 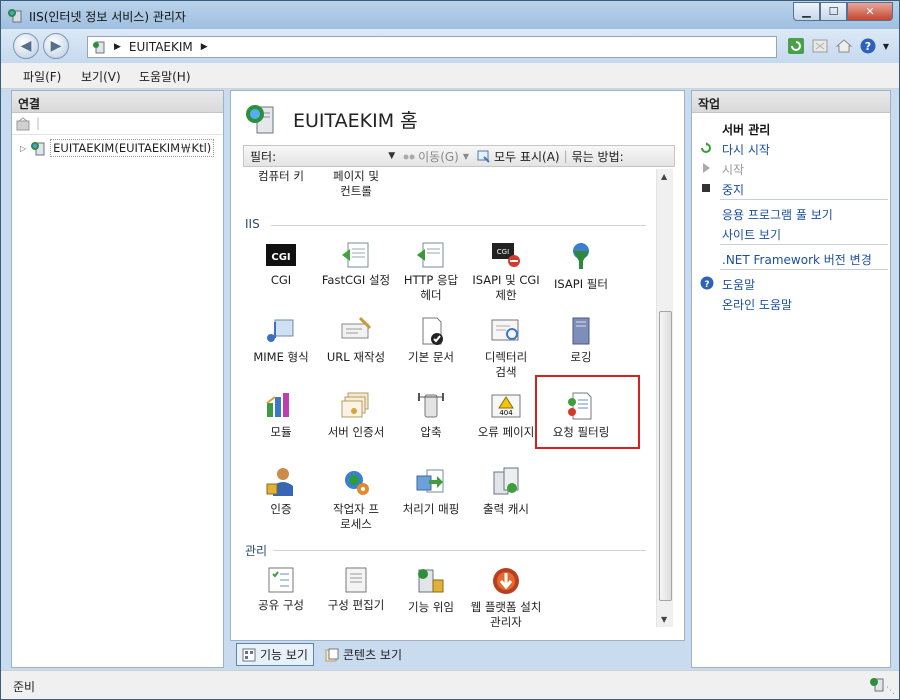 I want to click on action-online-help: 온라인 도움말, so click(x=757, y=304).